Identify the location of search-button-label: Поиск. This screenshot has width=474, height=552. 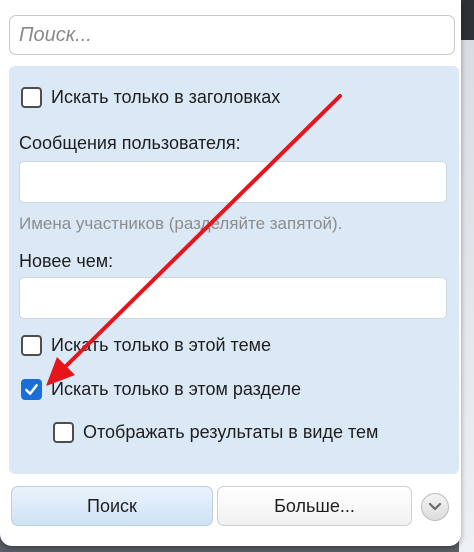
(112, 505).